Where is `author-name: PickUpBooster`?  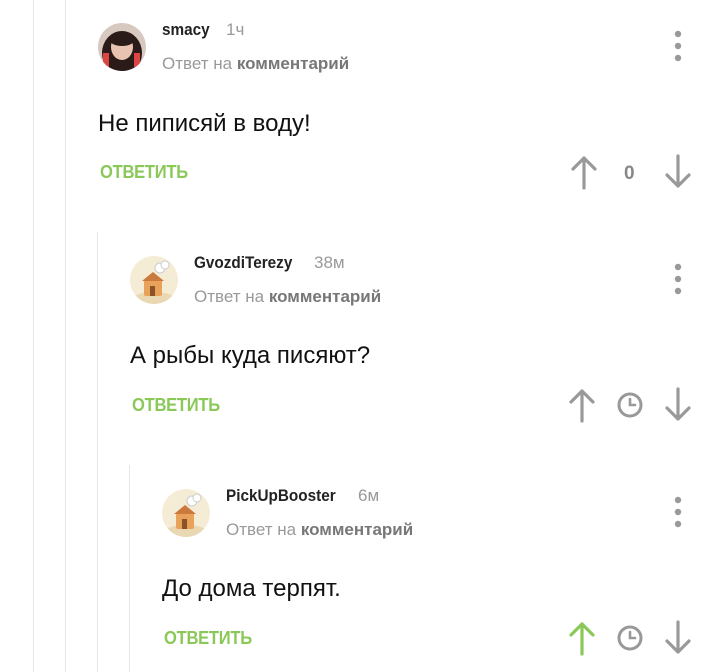 author-name: PickUpBooster is located at coordinates (281, 496).